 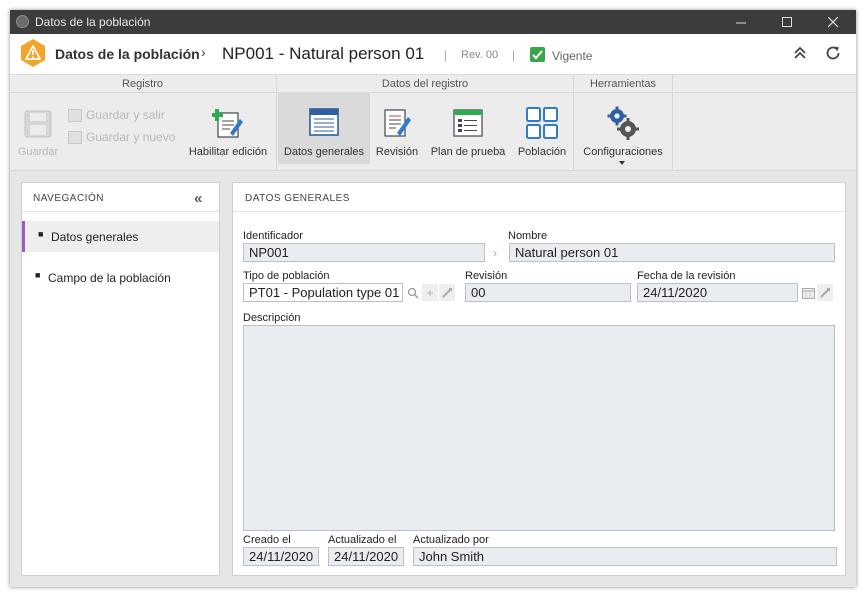 I want to click on settings-button: Configuraciones, so click(x=623, y=130).